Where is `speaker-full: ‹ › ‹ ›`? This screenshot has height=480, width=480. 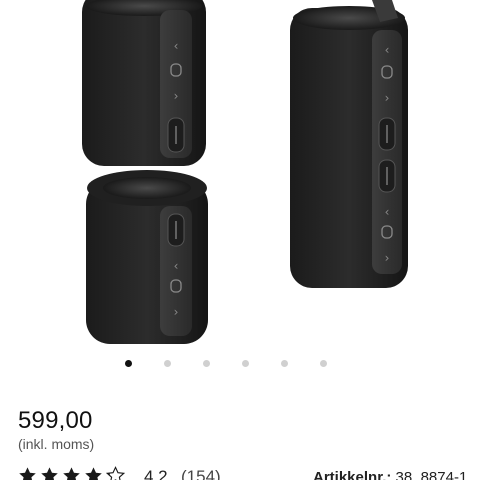 speaker-full: ‹ › ‹ › is located at coordinates (349, 144).